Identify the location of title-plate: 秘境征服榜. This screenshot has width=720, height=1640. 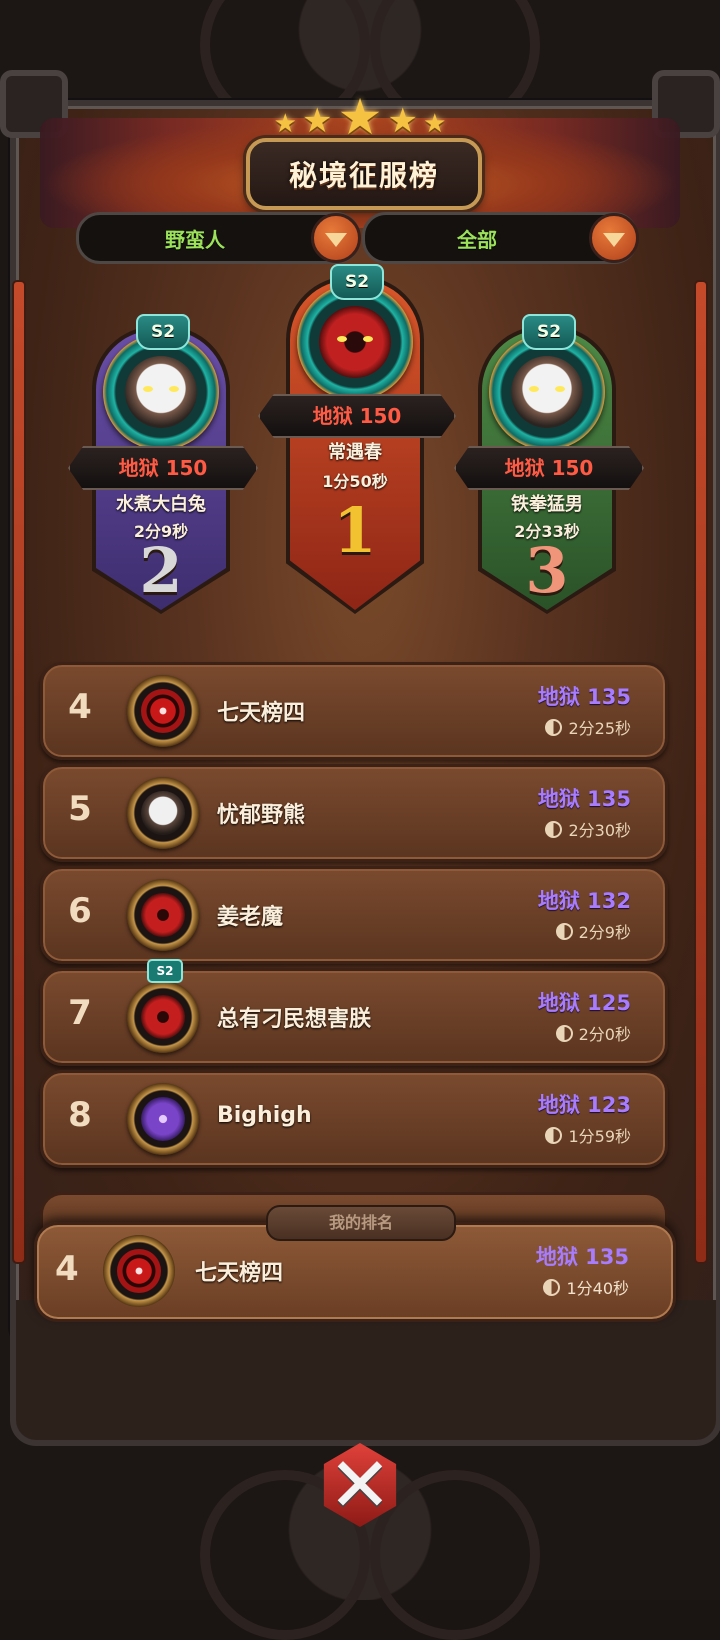
(364, 174).